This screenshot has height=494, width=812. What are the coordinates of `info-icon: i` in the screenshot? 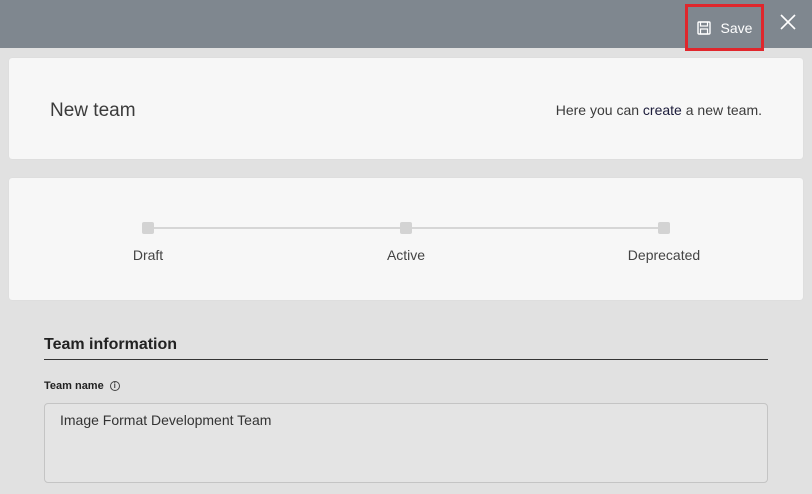 It's located at (114, 386).